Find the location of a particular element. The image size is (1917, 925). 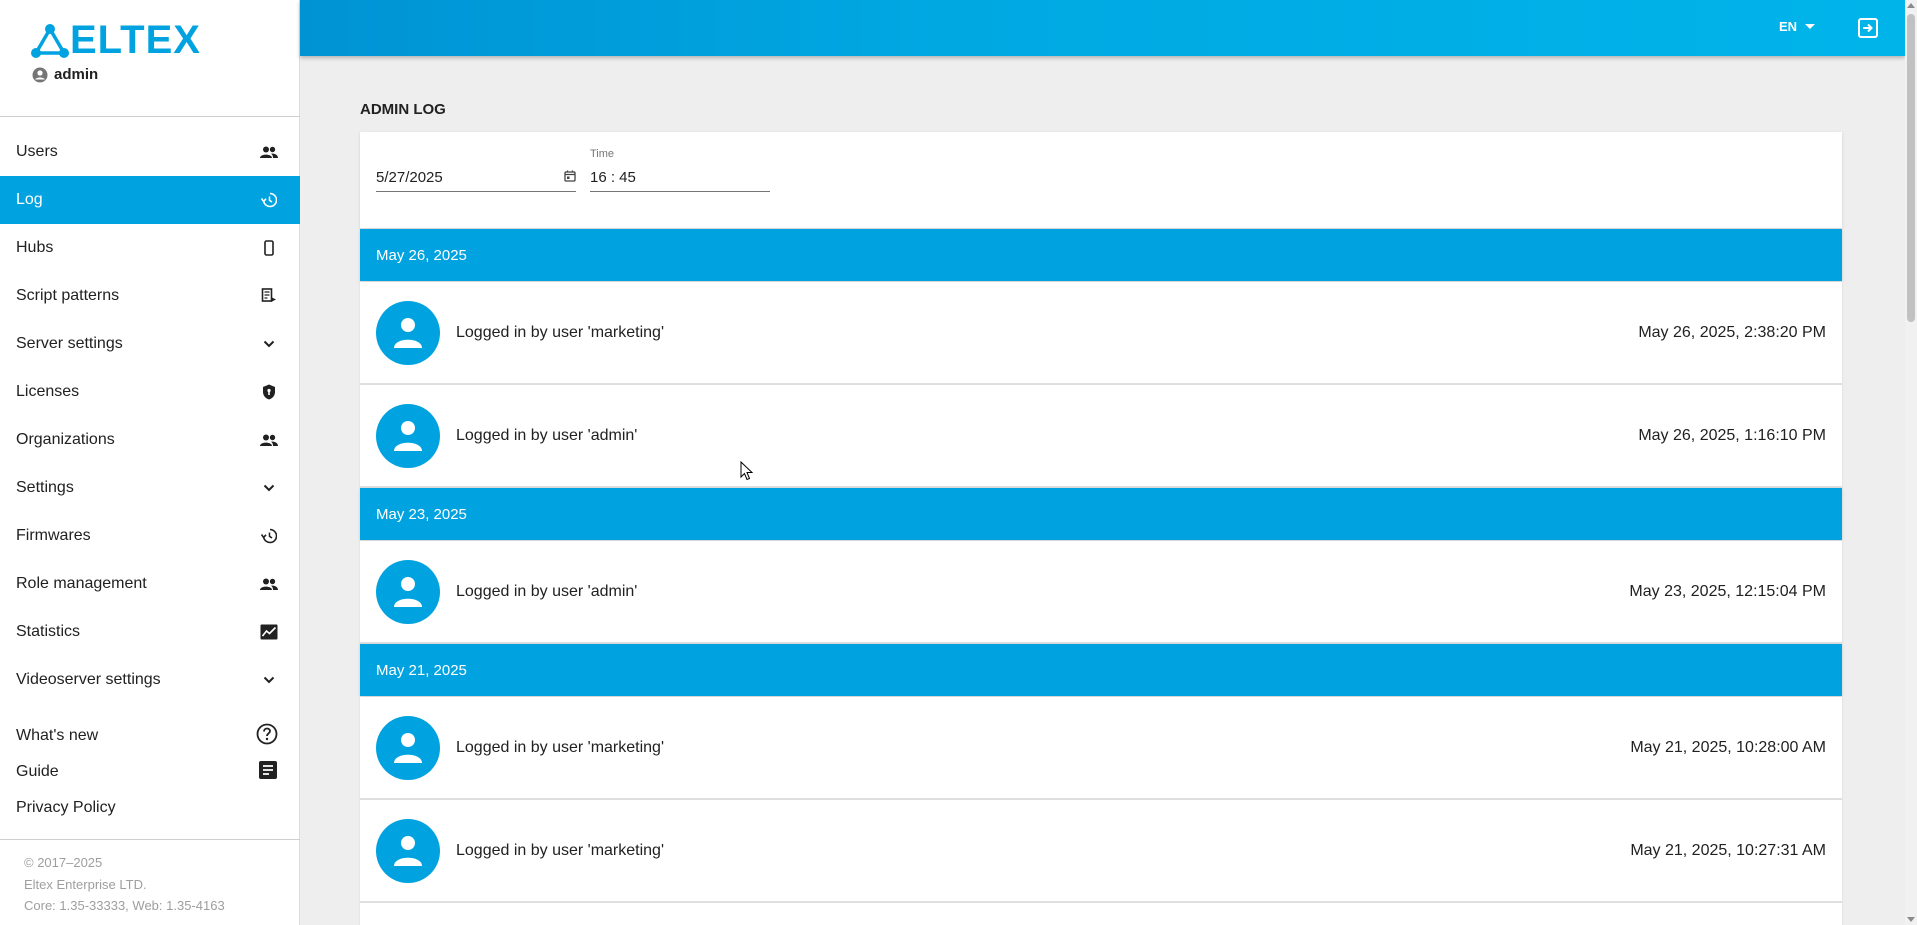

sidebar-item-organizations: Organizations is located at coordinates (150, 440).